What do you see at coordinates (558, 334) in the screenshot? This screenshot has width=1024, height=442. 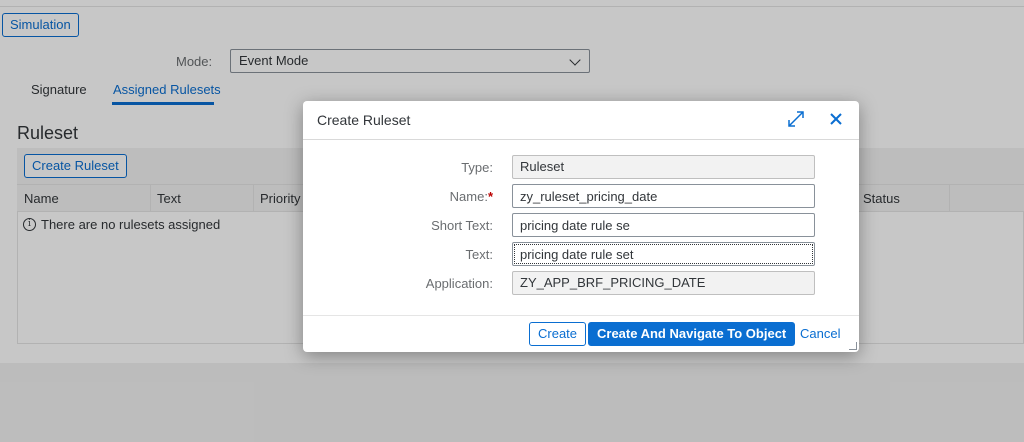 I see `create-button: Create` at bounding box center [558, 334].